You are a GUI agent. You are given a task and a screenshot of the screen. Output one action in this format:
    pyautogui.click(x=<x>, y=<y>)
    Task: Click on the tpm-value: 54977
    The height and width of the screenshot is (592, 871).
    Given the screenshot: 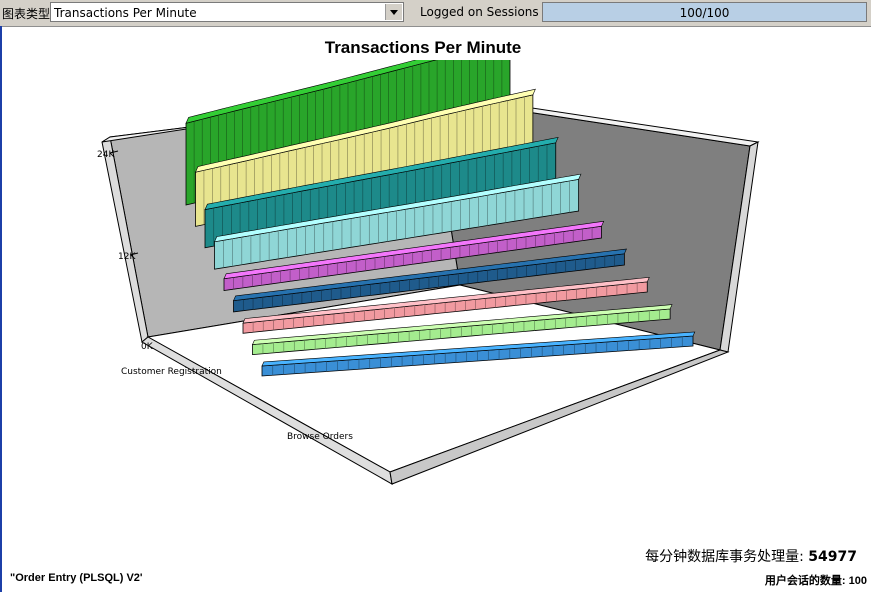 What is the action you would take?
    pyautogui.click(x=832, y=557)
    